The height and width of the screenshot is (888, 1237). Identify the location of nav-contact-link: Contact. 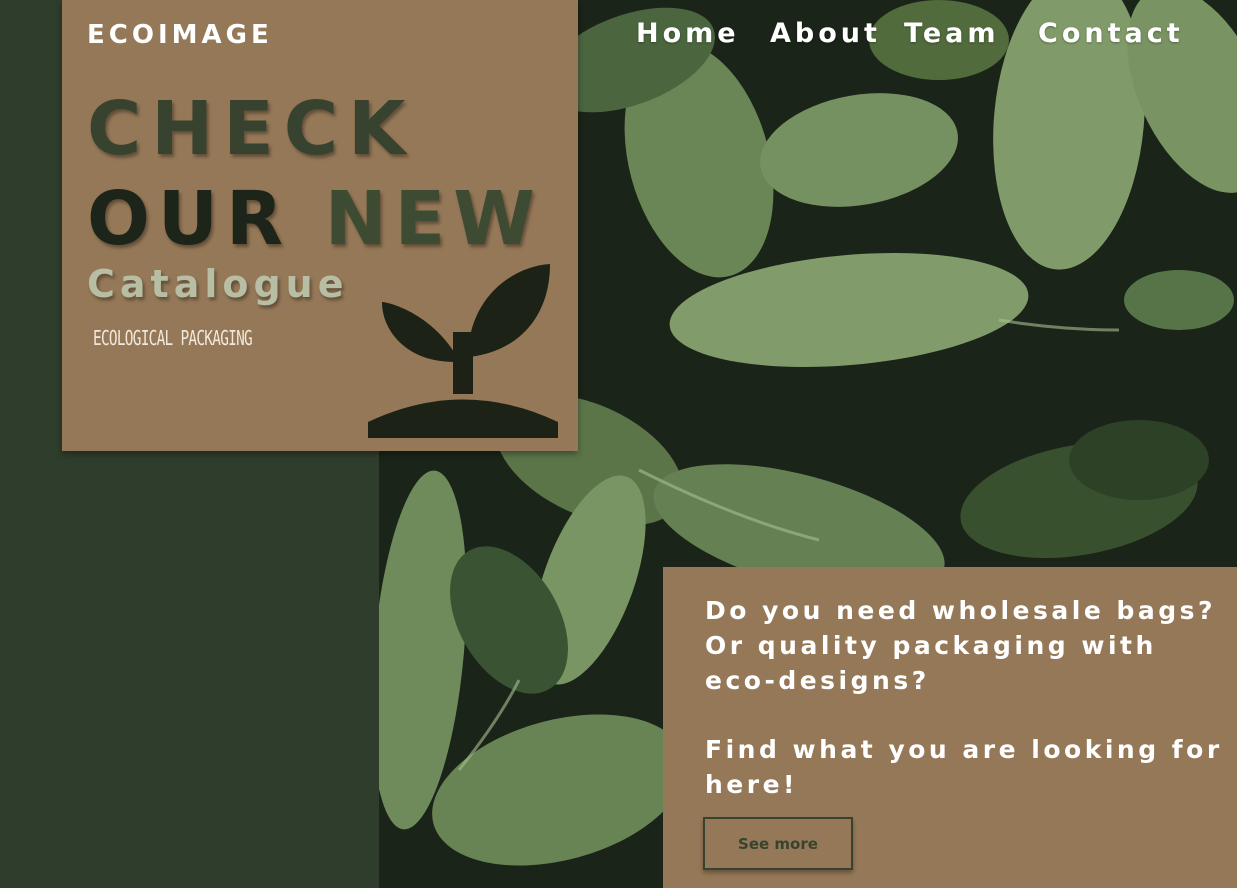
(1111, 33).